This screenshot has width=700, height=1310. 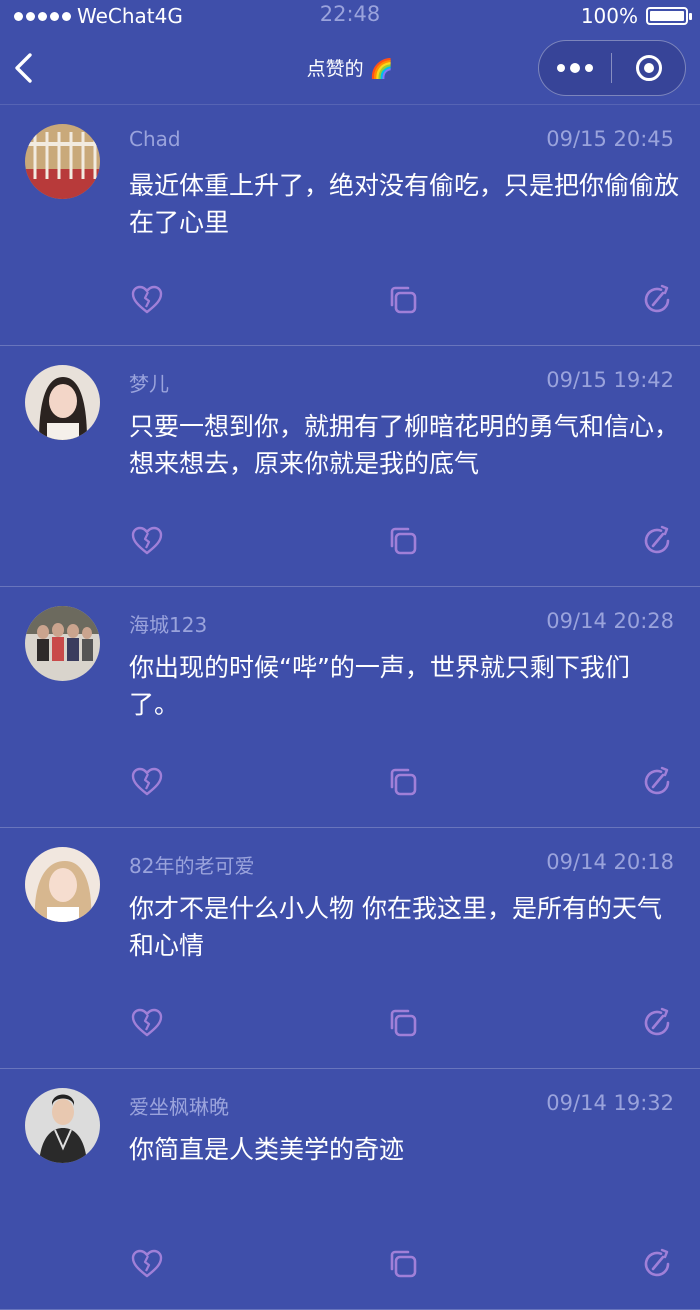 I want to click on mini-program-capsule, so click(x=612, y=68).